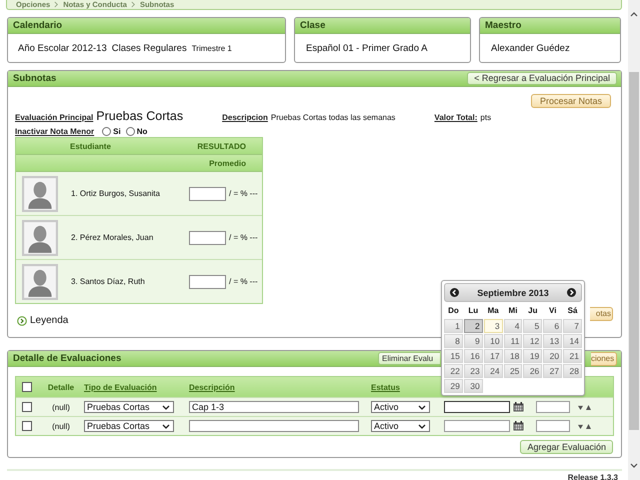  I want to click on calendar-day: 15, so click(453, 356).